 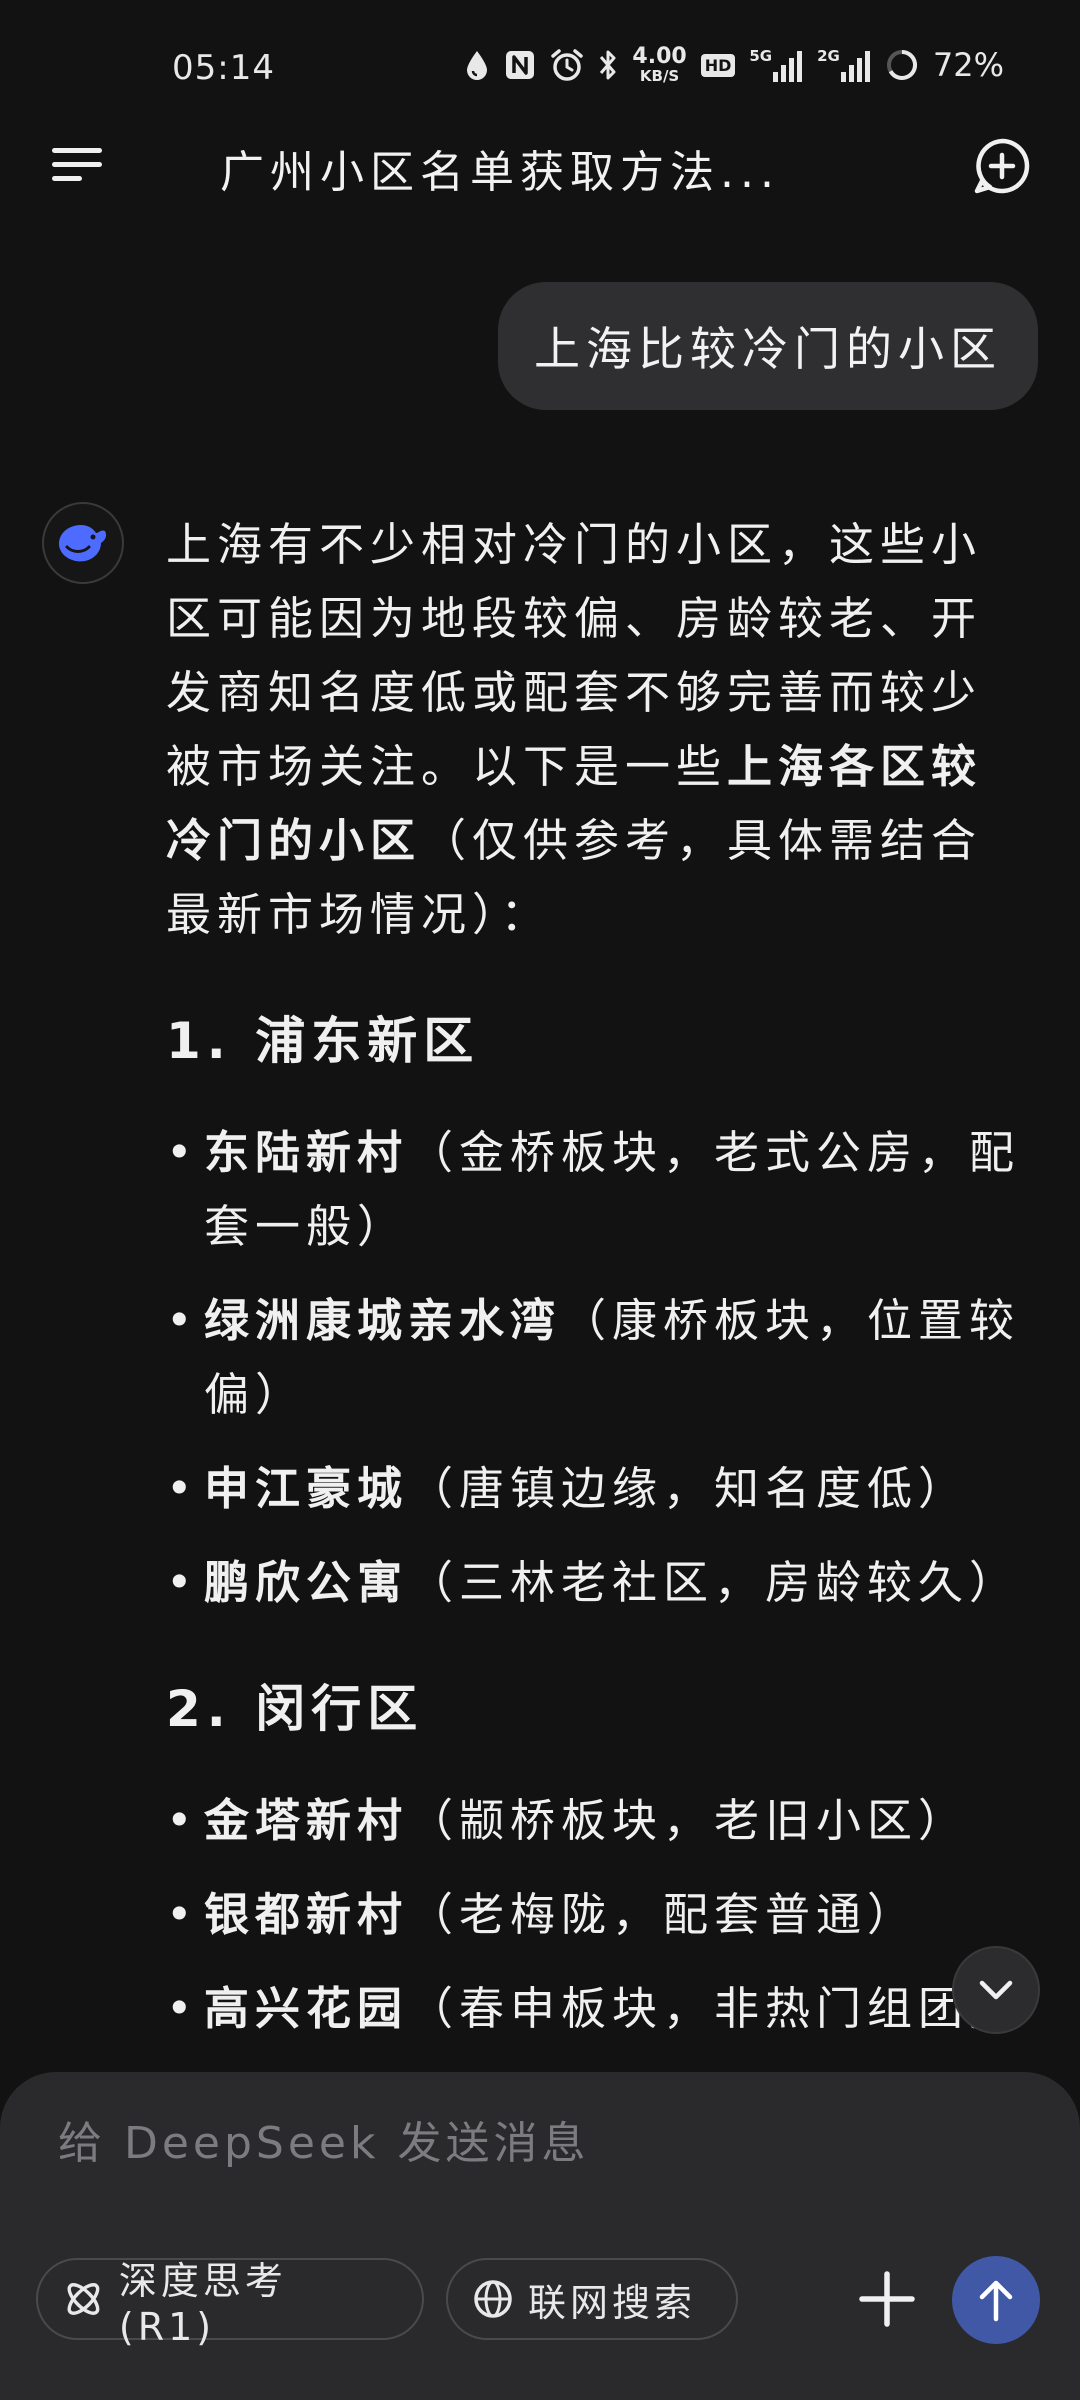 I want to click on signal-2g: 2G, so click(x=844, y=64).